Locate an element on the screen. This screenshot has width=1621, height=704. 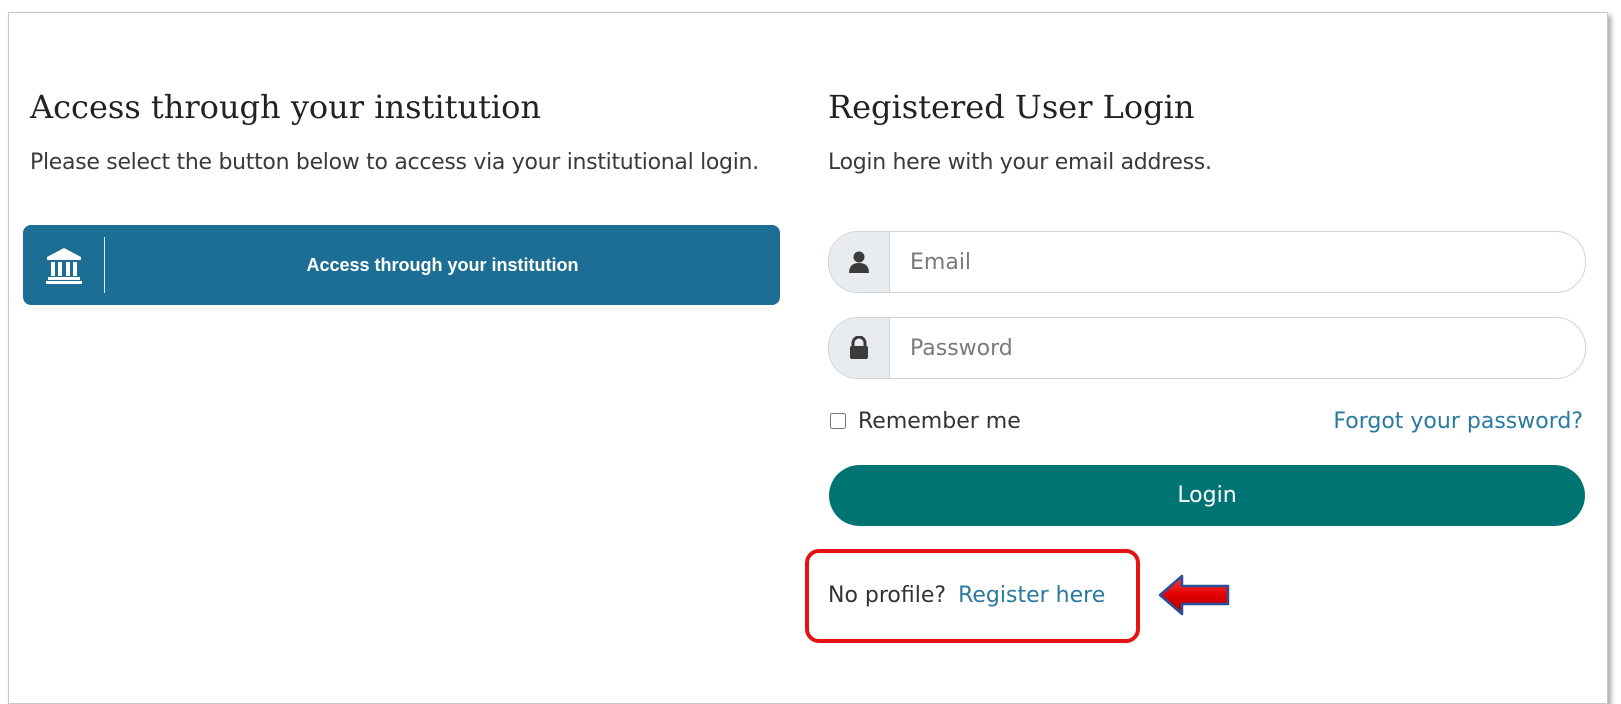
lock-icon is located at coordinates (859, 348).